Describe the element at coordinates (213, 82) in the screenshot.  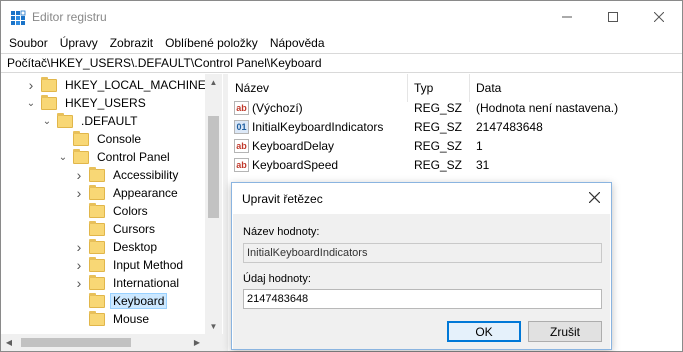
I see `scroll-up-arrow-icon: ▲` at that location.